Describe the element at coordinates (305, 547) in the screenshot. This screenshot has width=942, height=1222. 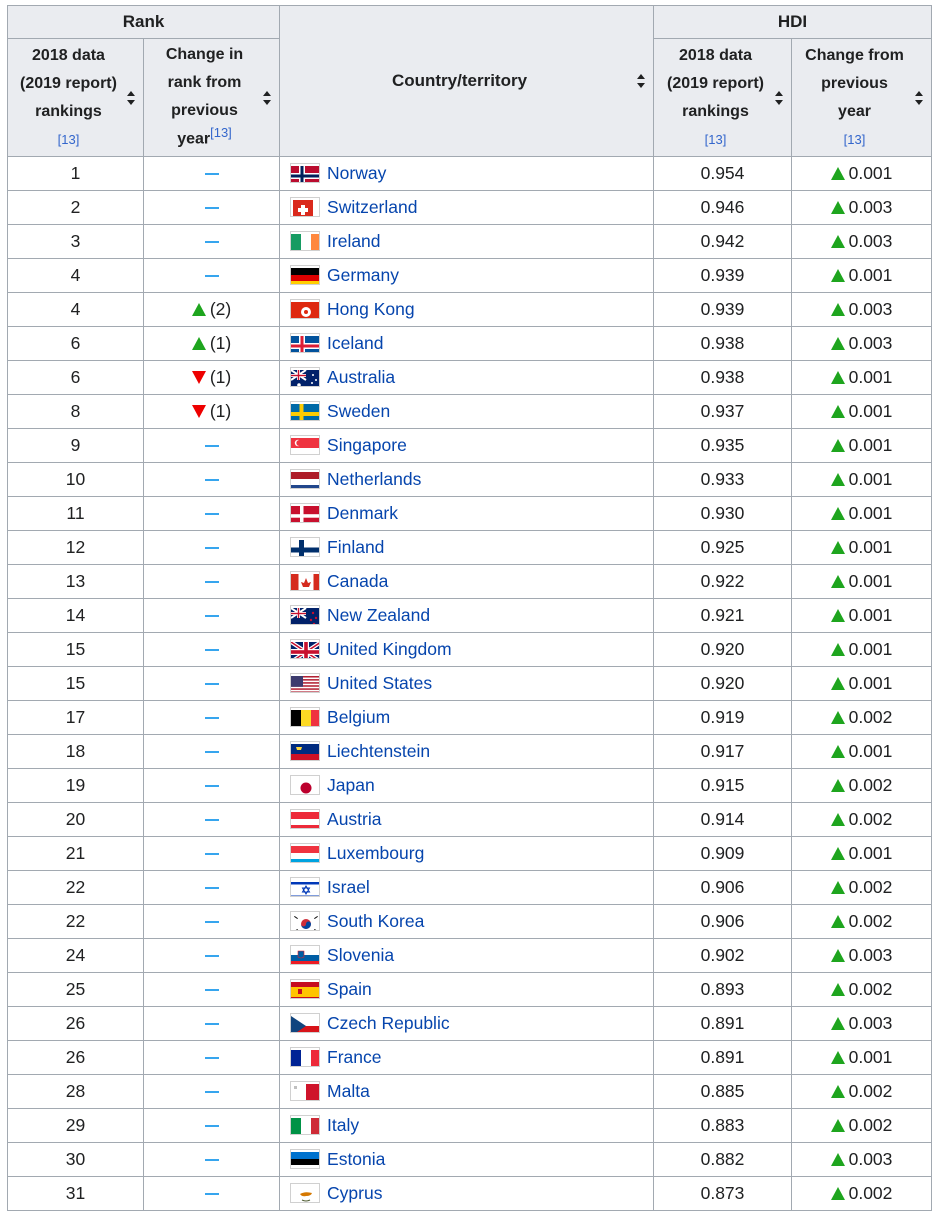
I see `finland-flag-icon` at that location.